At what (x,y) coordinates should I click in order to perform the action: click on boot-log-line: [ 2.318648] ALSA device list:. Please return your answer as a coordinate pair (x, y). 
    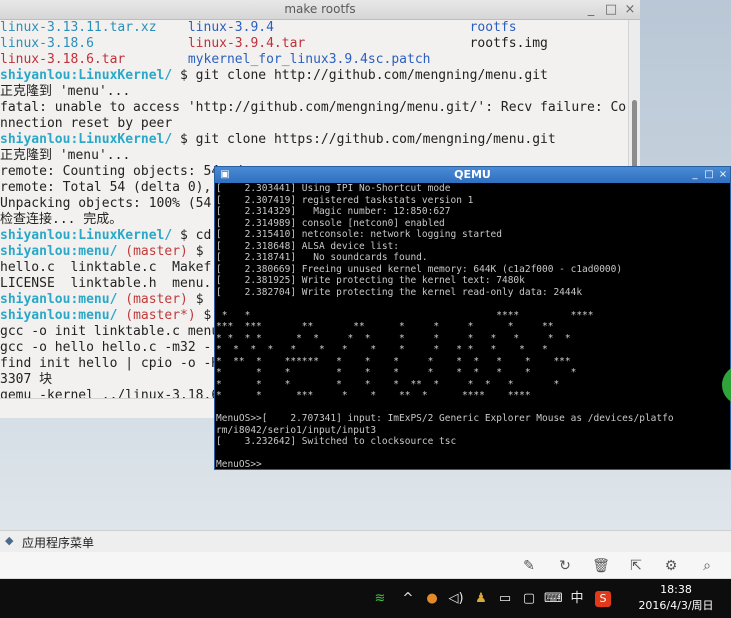
    Looking at the image, I should click on (308, 246).